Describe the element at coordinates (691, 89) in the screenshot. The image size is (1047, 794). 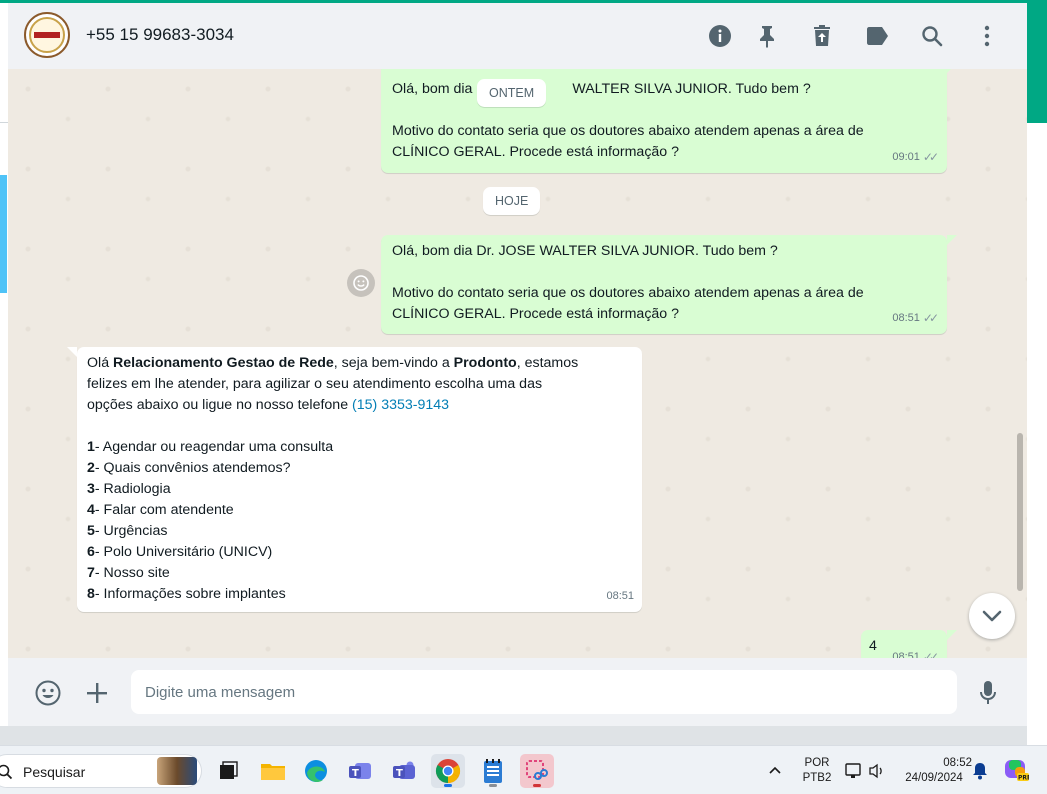
I see `message-line: WALTER SILVA JUNIOR. Tudo bem ?` at that location.